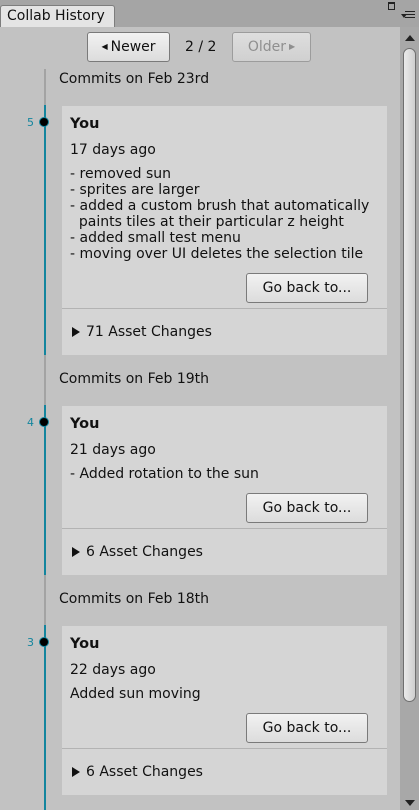  I want to click on scroll-up-icon, so click(410, 38).